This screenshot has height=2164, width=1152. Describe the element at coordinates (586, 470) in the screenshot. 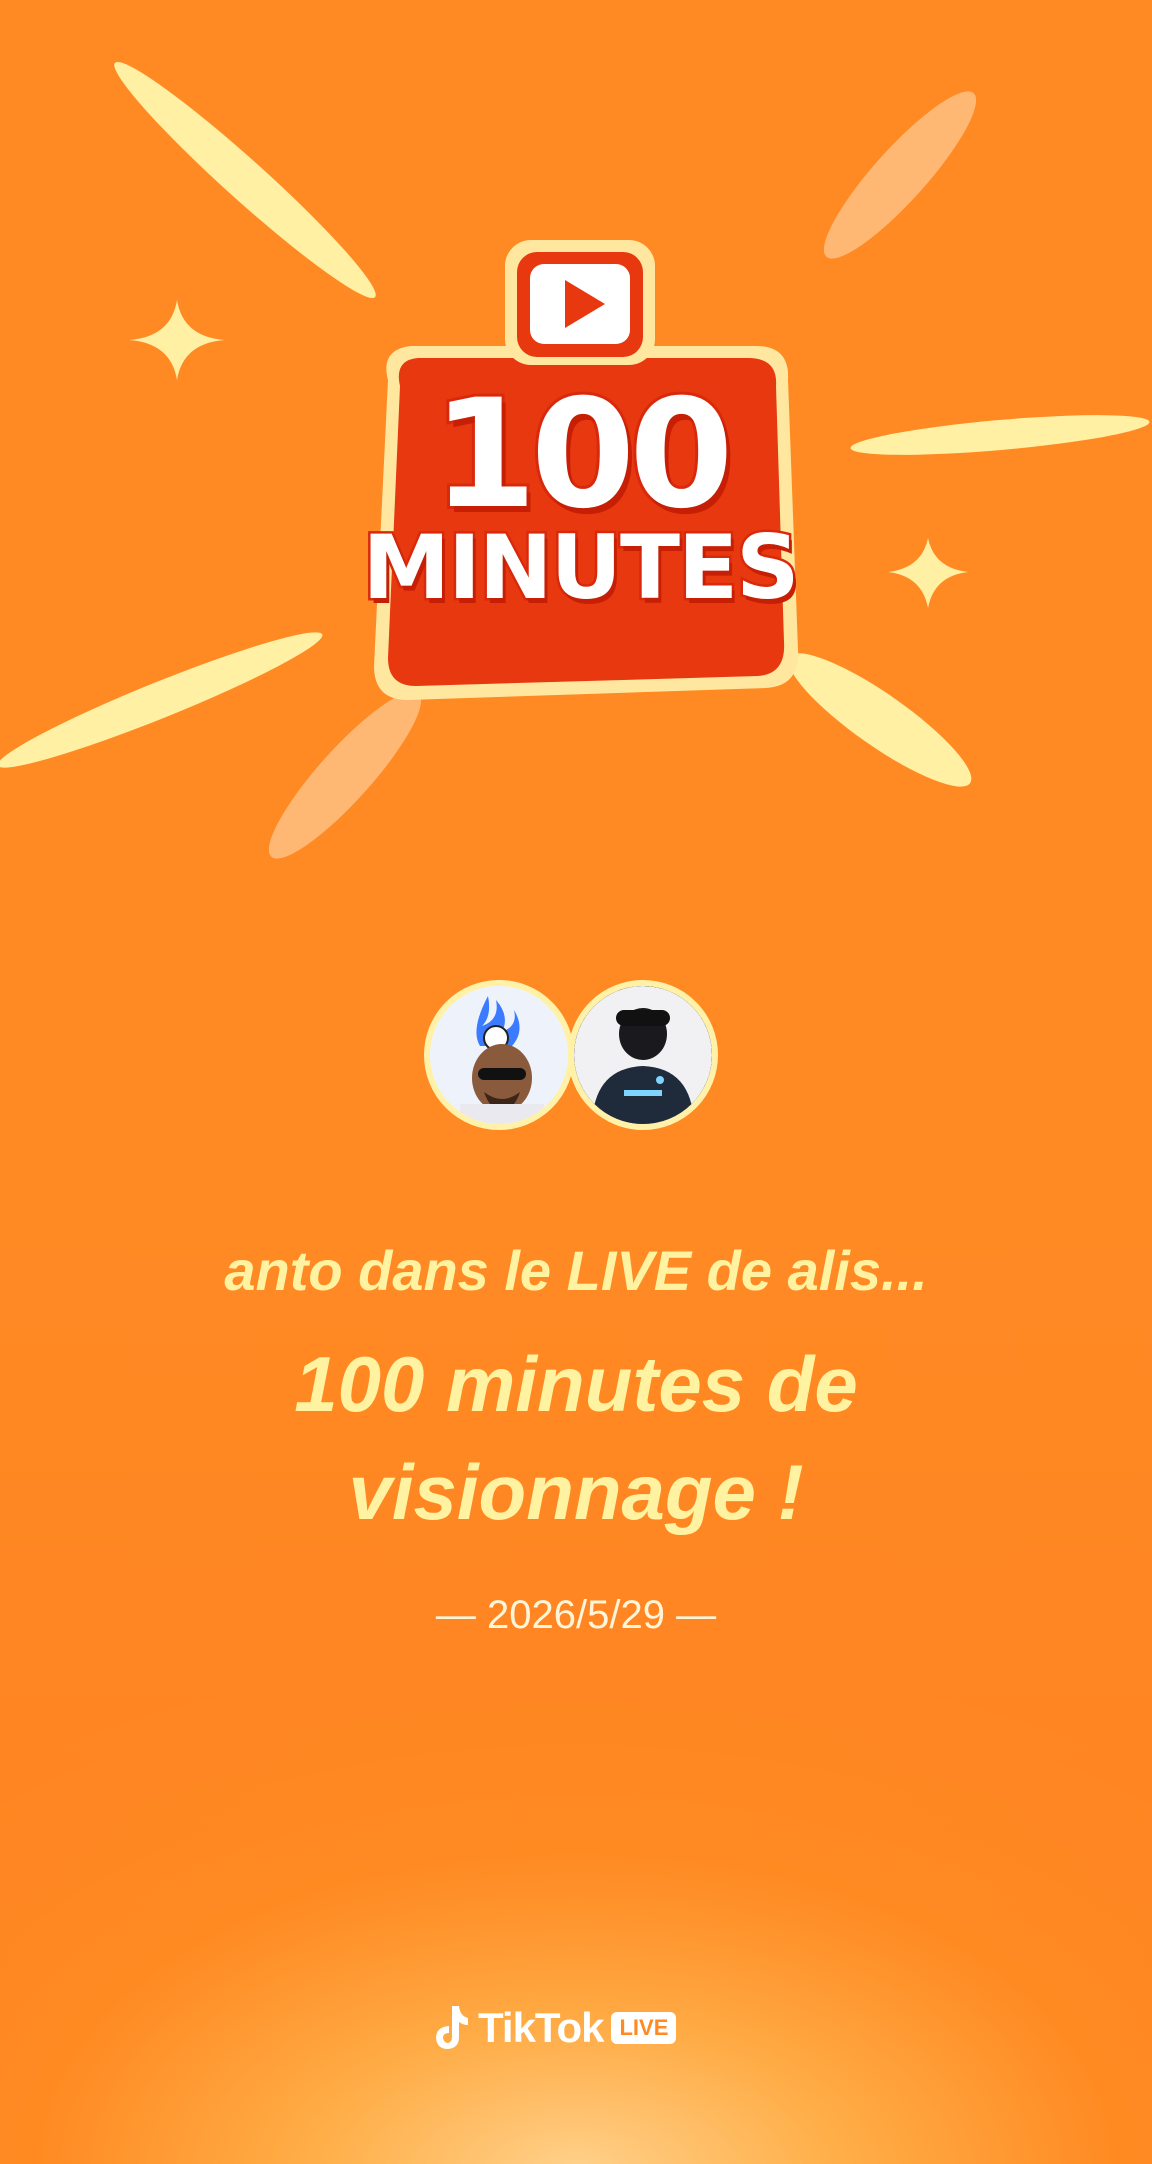

I see `badge-100-minutes` at that location.